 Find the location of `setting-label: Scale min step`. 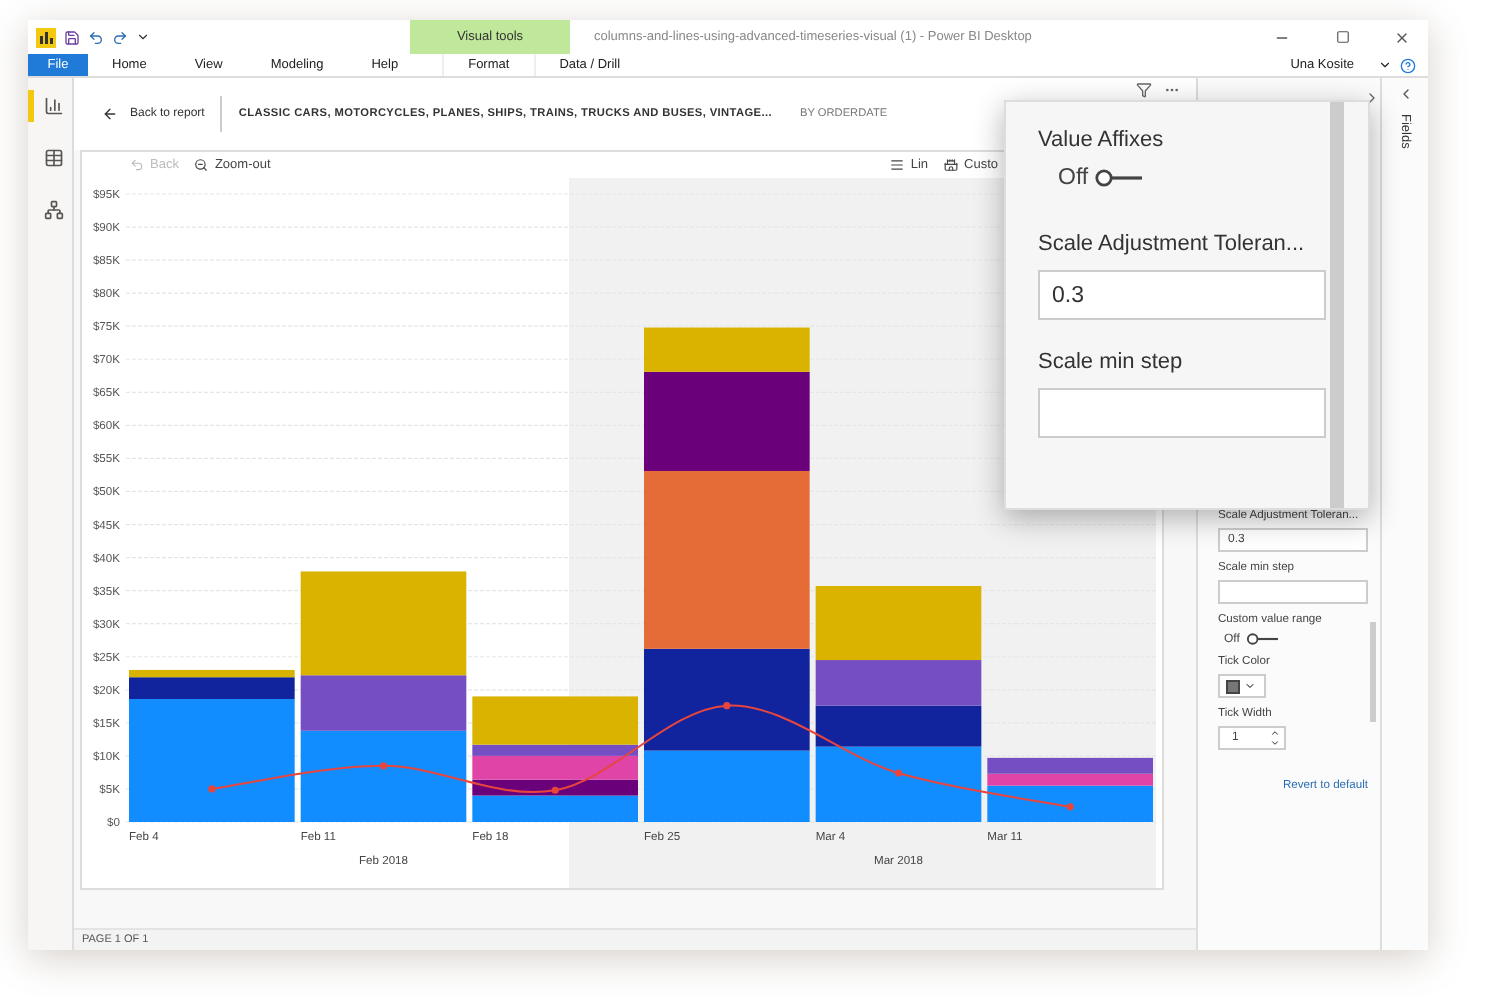

setting-label: Scale min step is located at coordinates (1111, 362).